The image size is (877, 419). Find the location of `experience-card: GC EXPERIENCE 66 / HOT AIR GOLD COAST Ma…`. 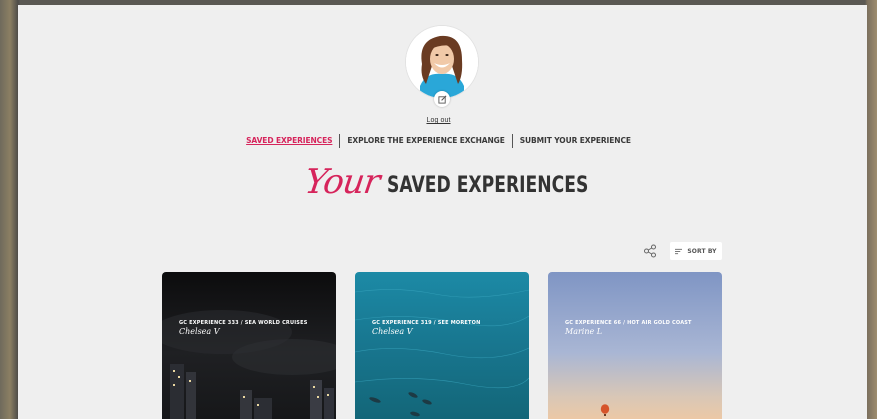

experience-card: GC EXPERIENCE 66 / HOT AIR GOLD COAST Ma… is located at coordinates (635, 345).